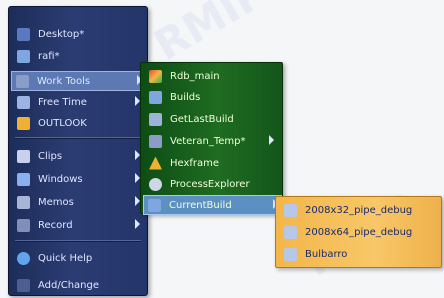 The width and height of the screenshot is (444, 298). Describe the element at coordinates (23, 258) in the screenshot. I see `help-icon` at that location.